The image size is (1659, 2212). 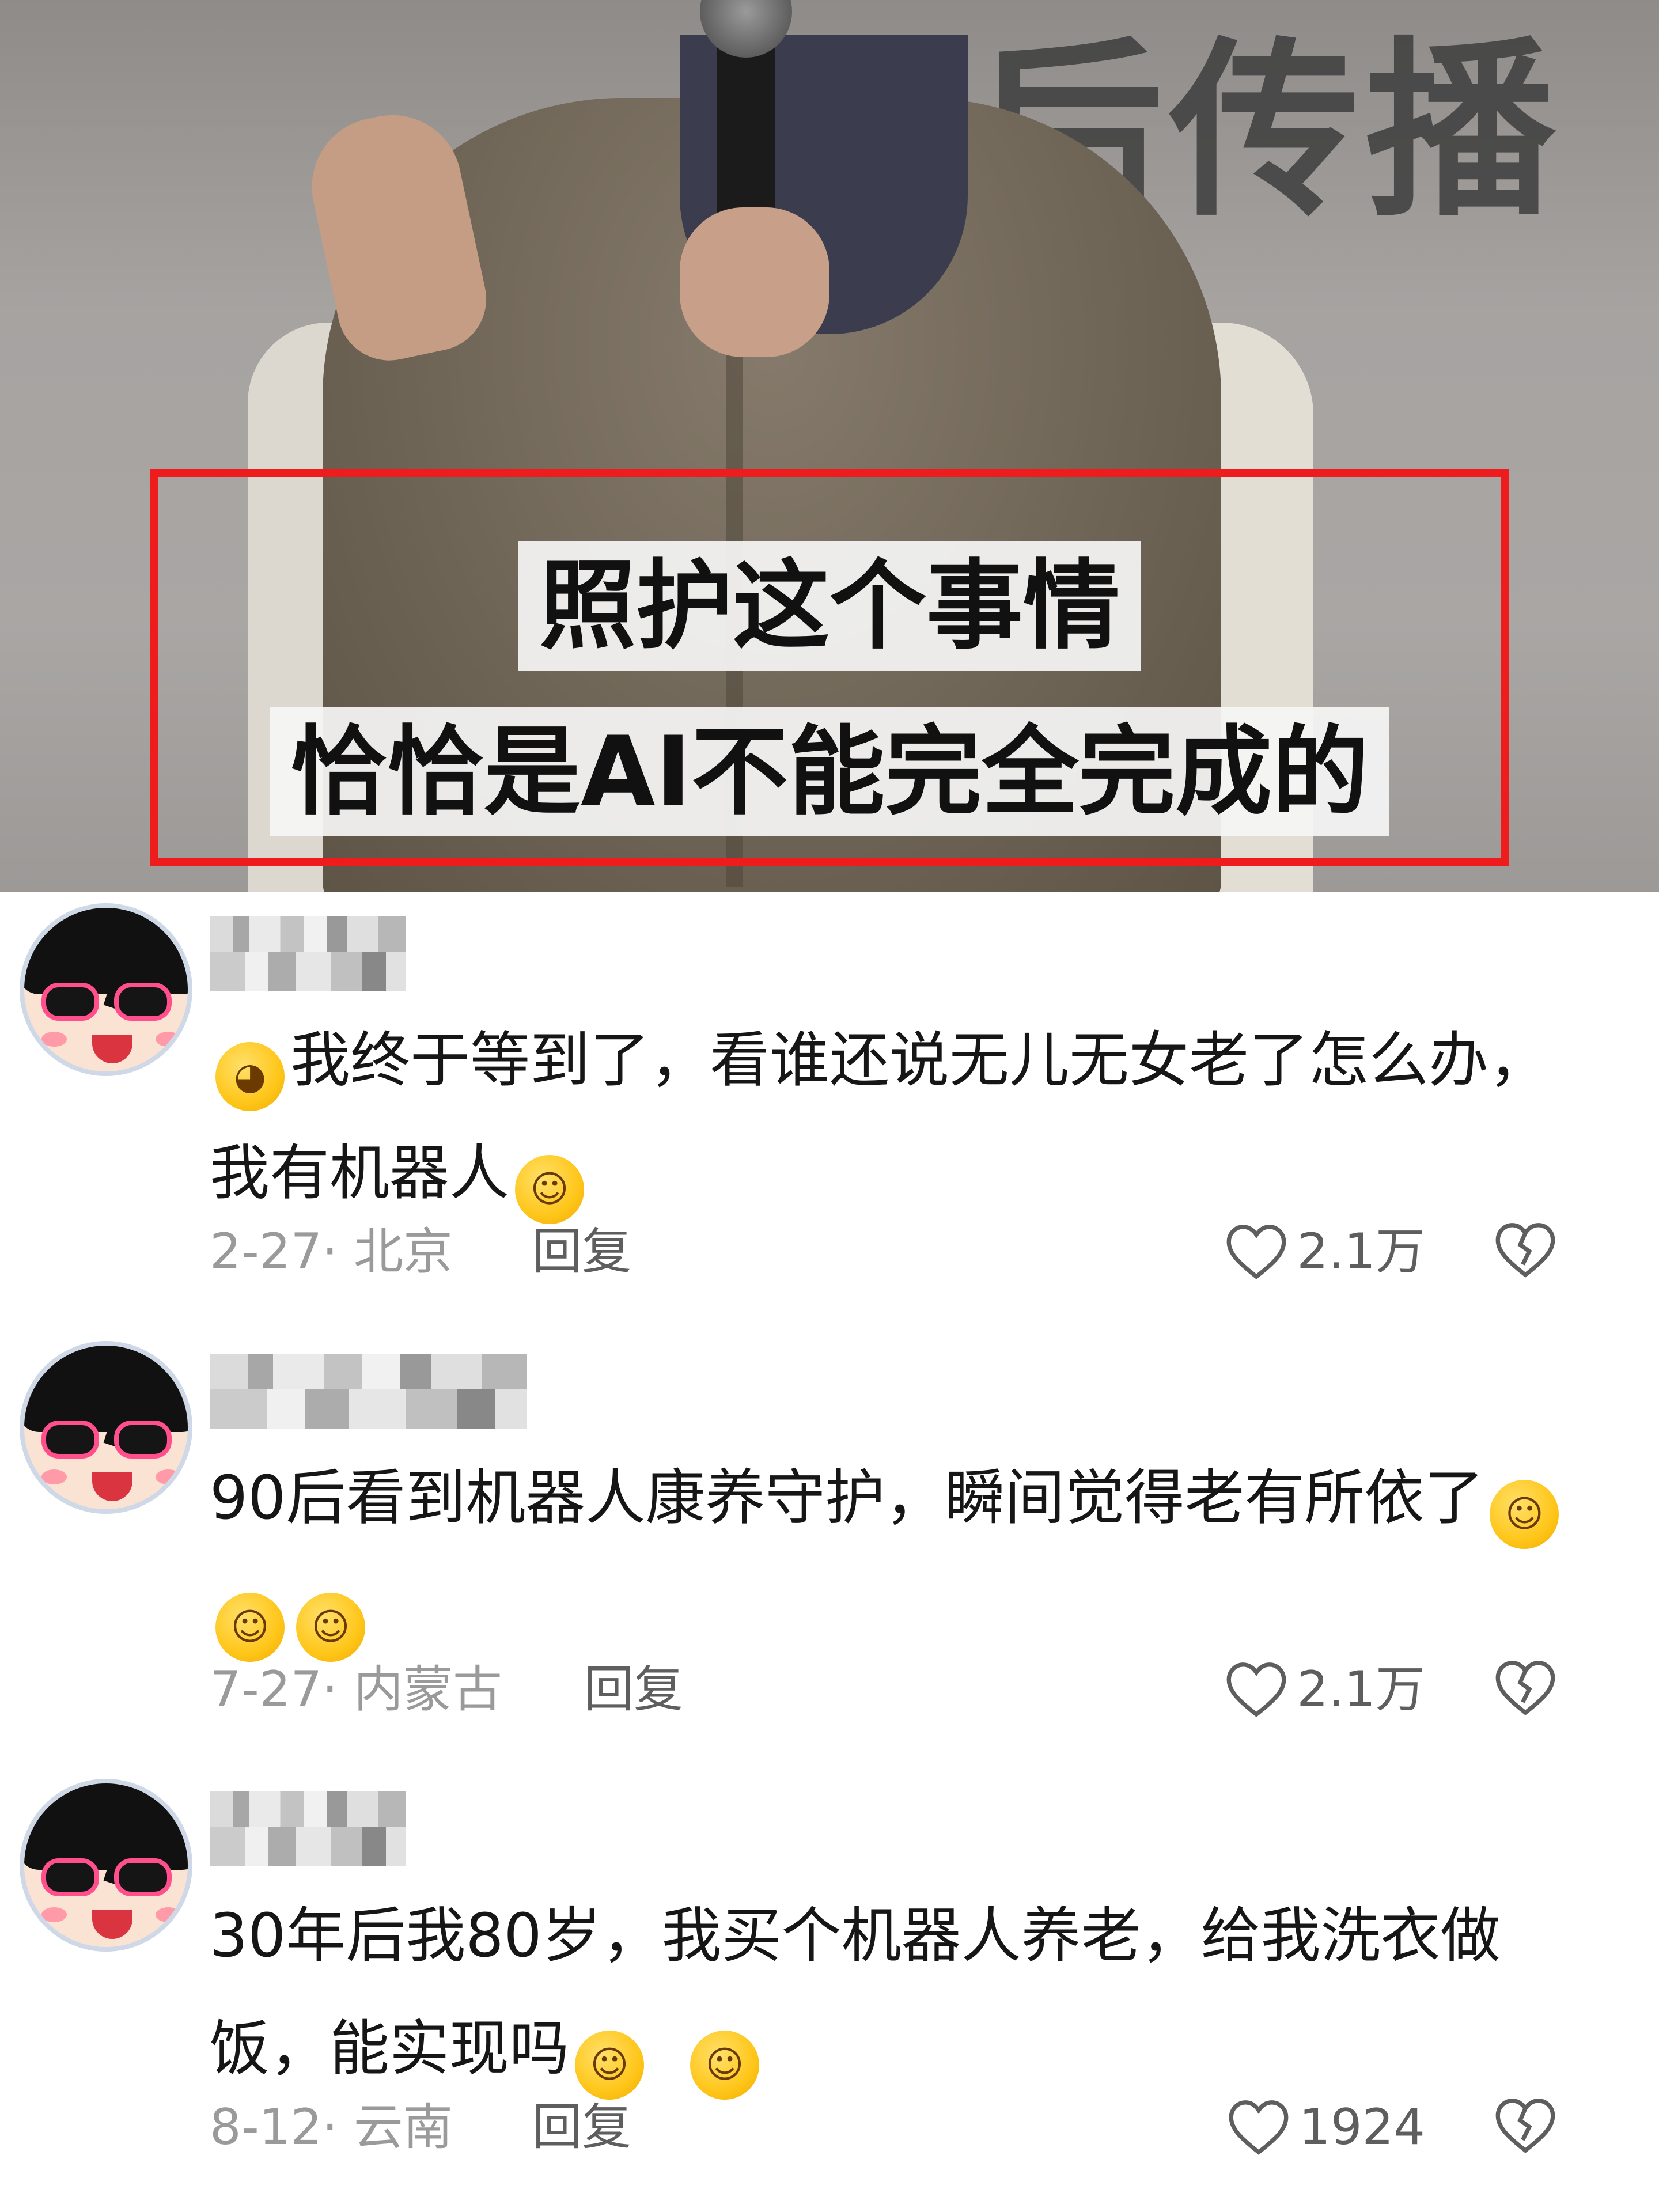 I want to click on comment-date-location: 2-27· 北京, so click(x=331, y=1252).